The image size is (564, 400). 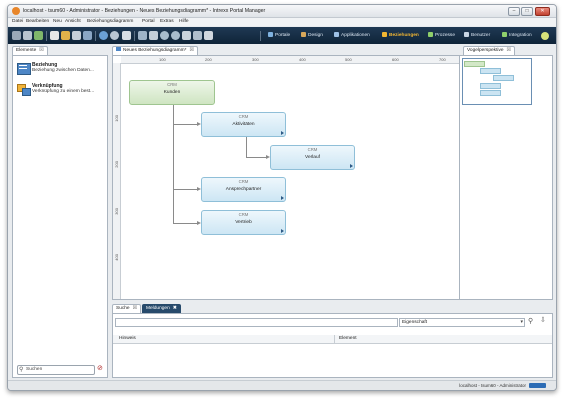 I want to click on entity-node-vertrieb: CRM Vertrieb, so click(x=243, y=222).